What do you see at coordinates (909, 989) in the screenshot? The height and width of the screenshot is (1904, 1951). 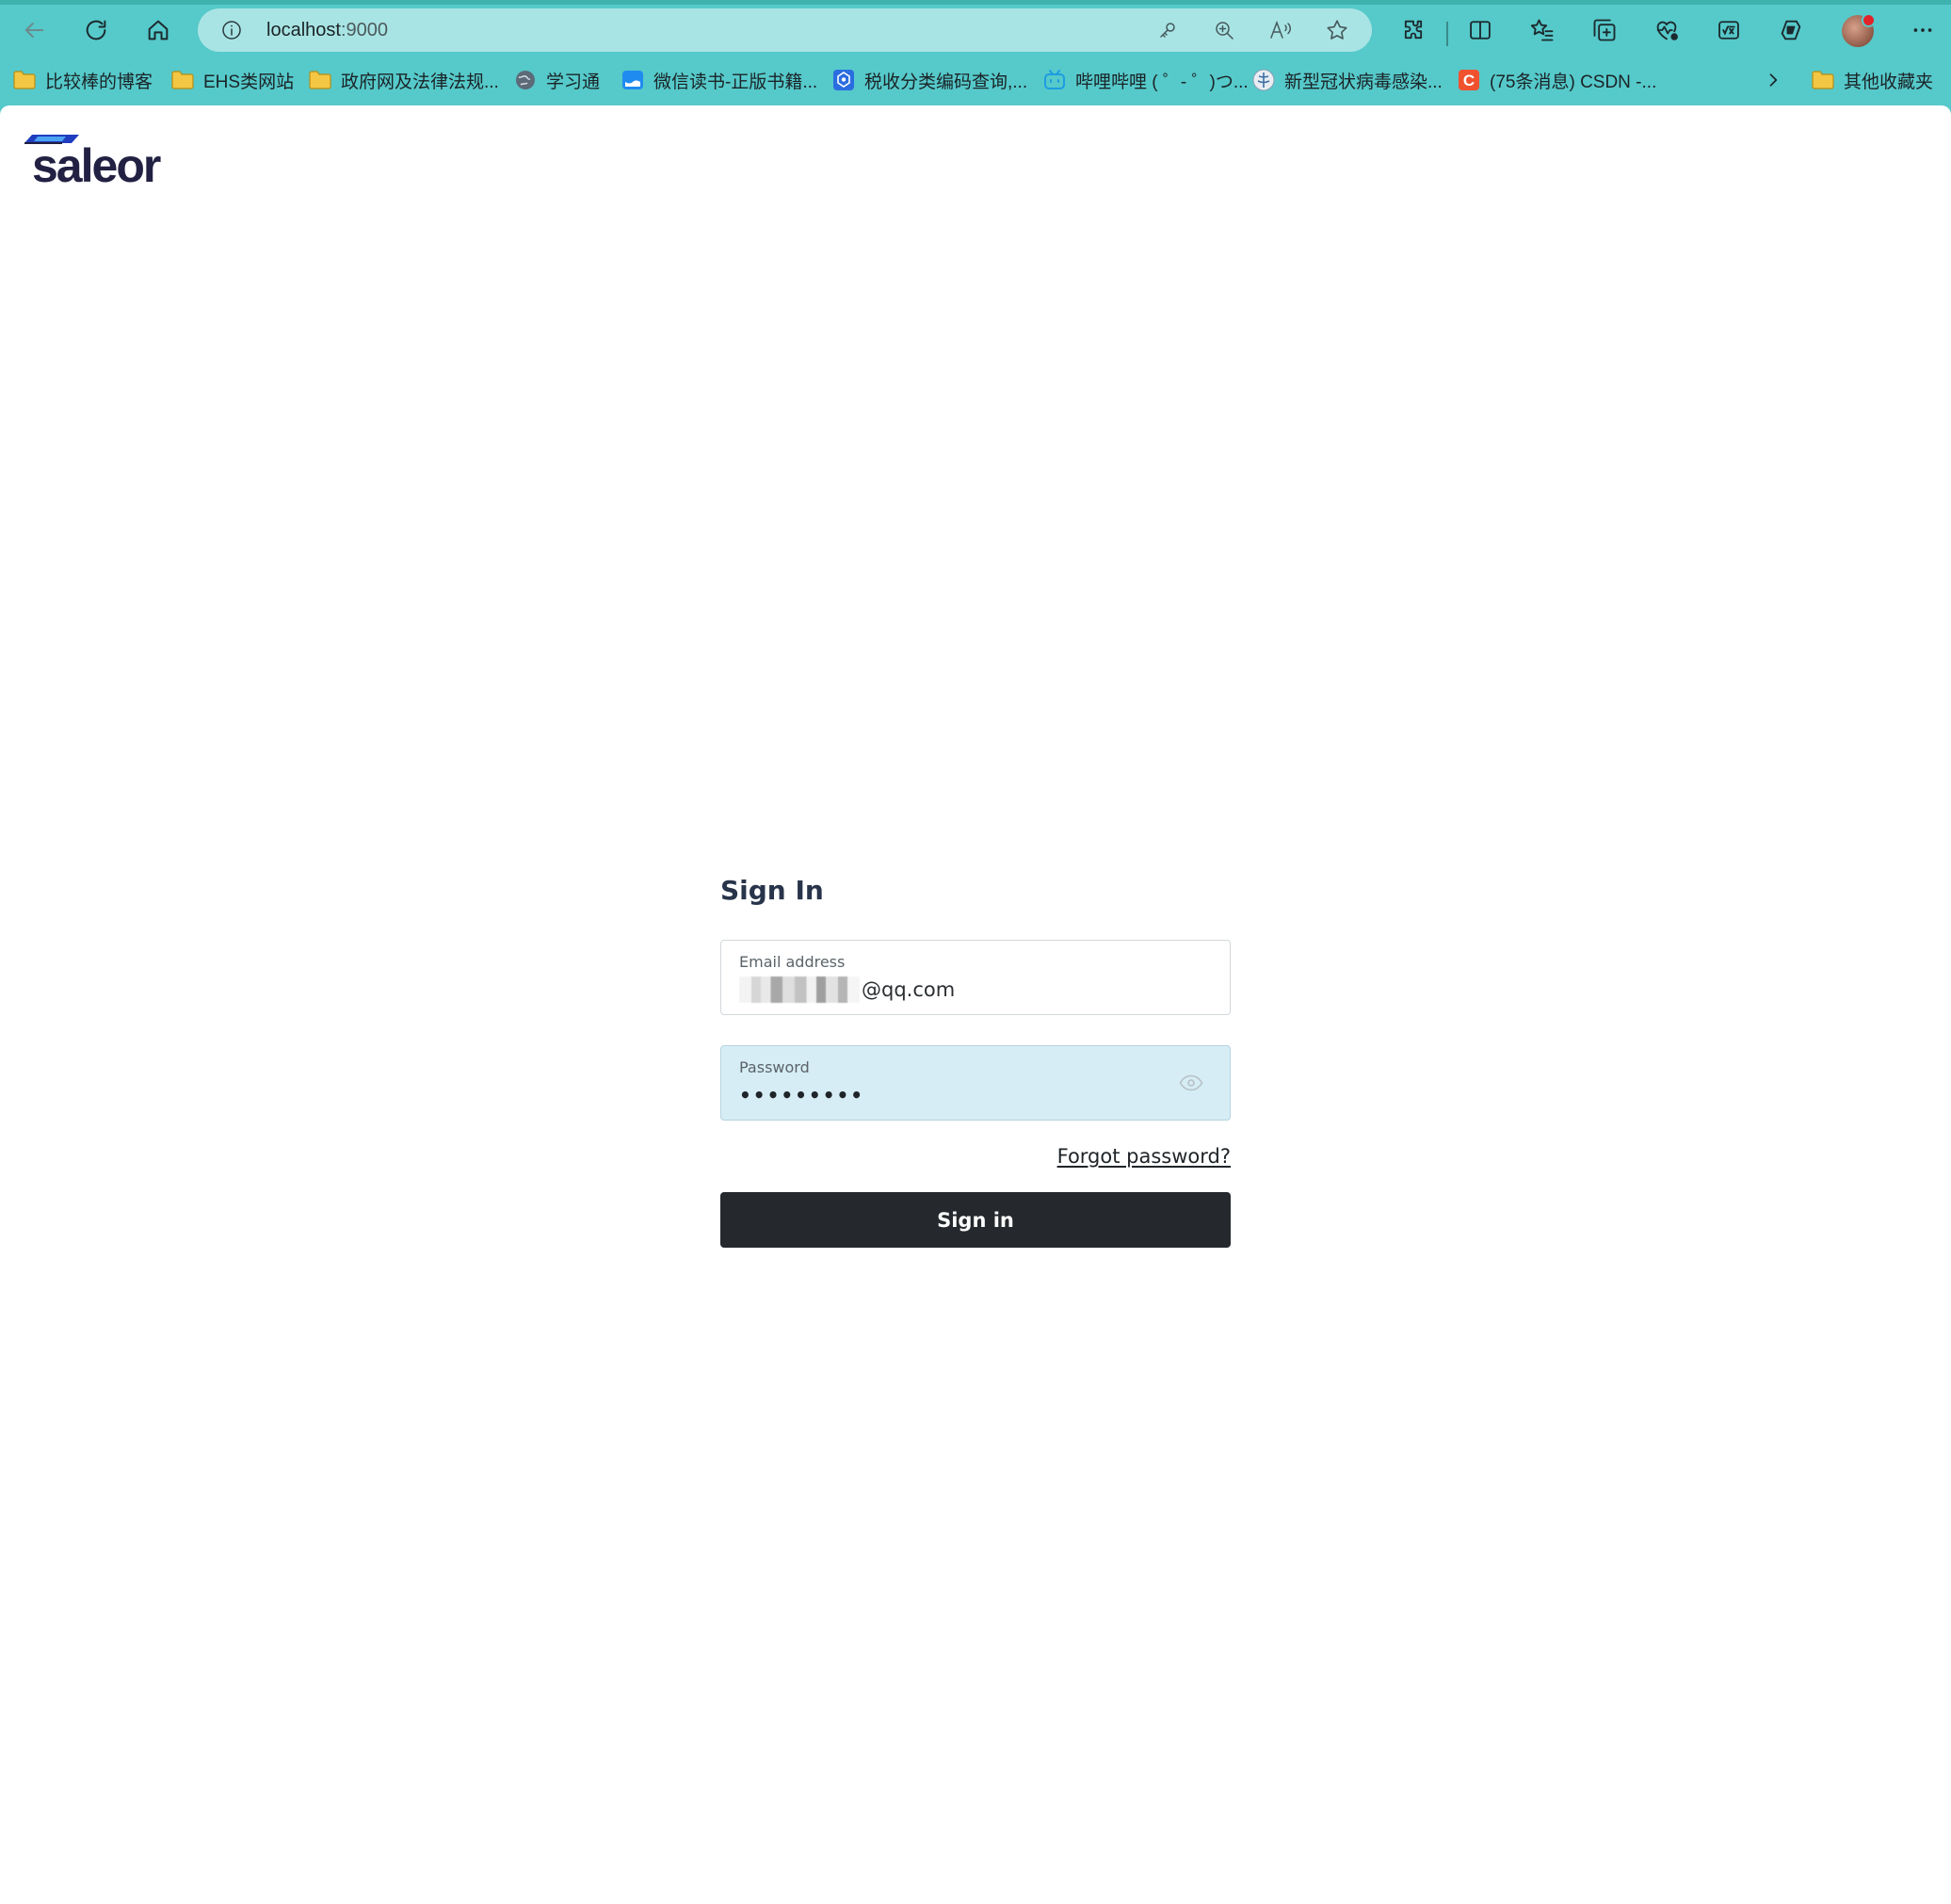 I see `email-value: @qq.com` at bounding box center [909, 989].